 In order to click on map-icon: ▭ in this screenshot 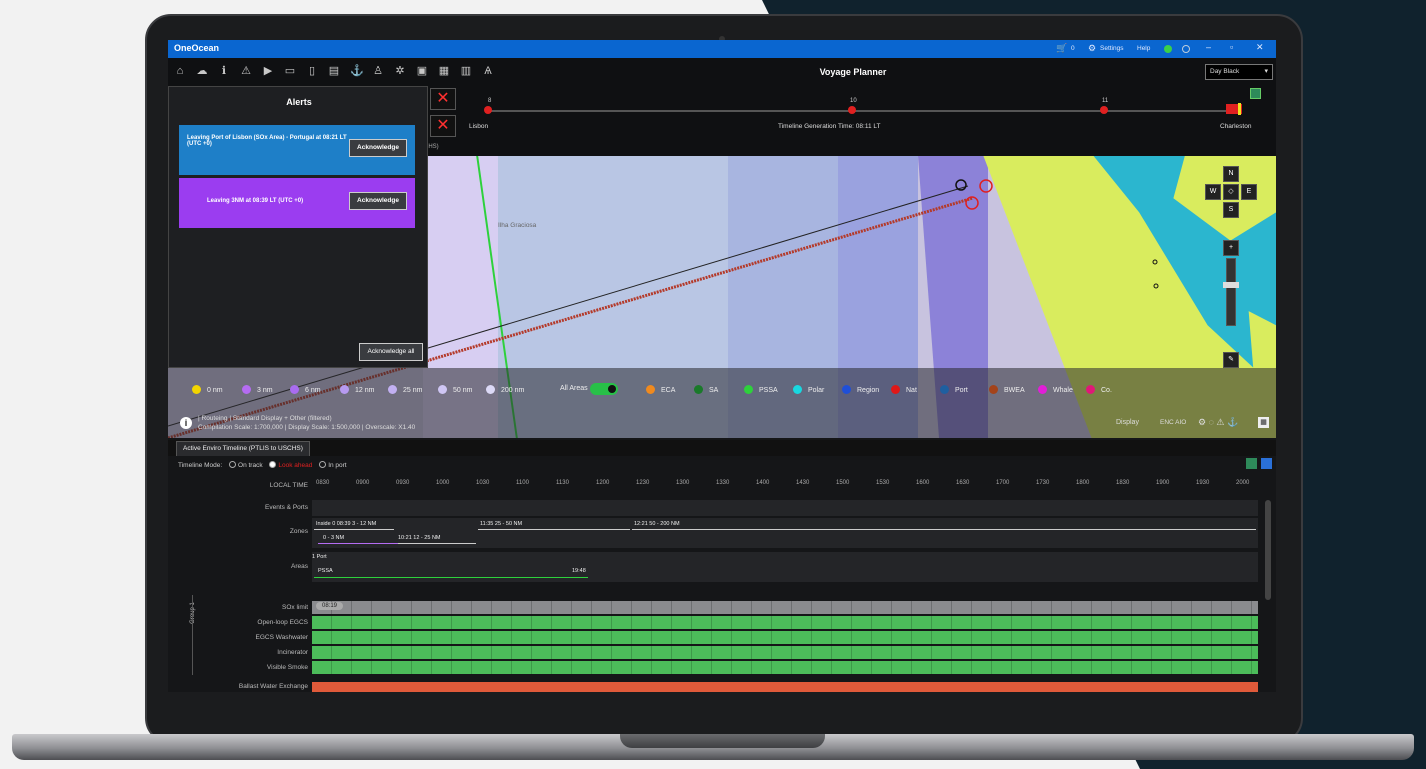, I will do `click(290, 71)`.